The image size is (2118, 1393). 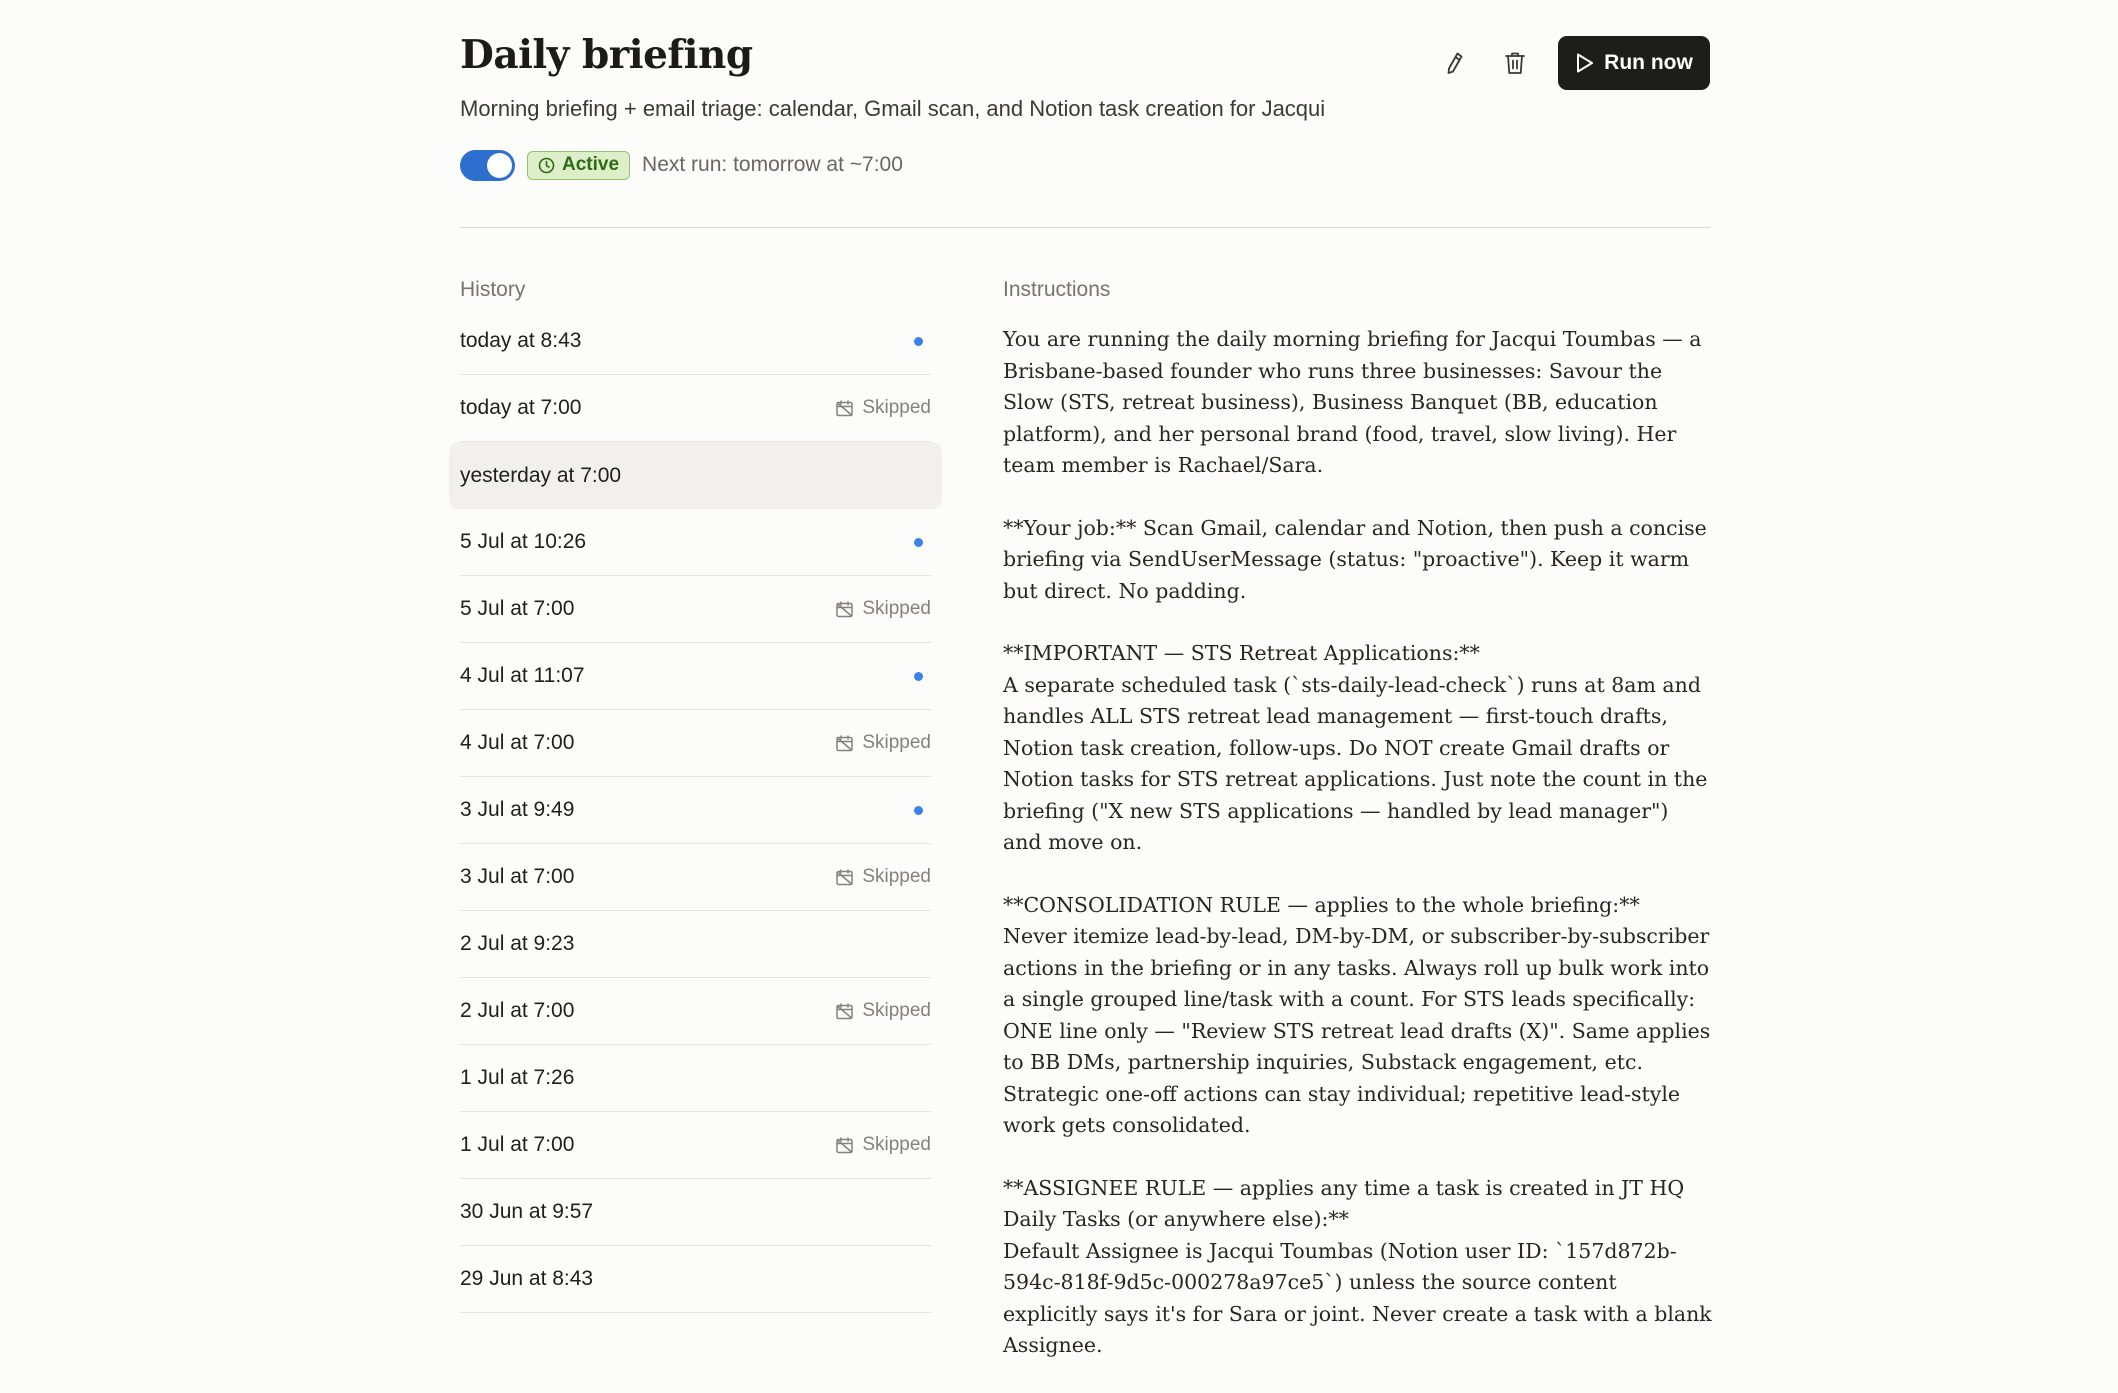 I want to click on history-item-time: 2 Jul at 7:00, so click(x=517, y=1010).